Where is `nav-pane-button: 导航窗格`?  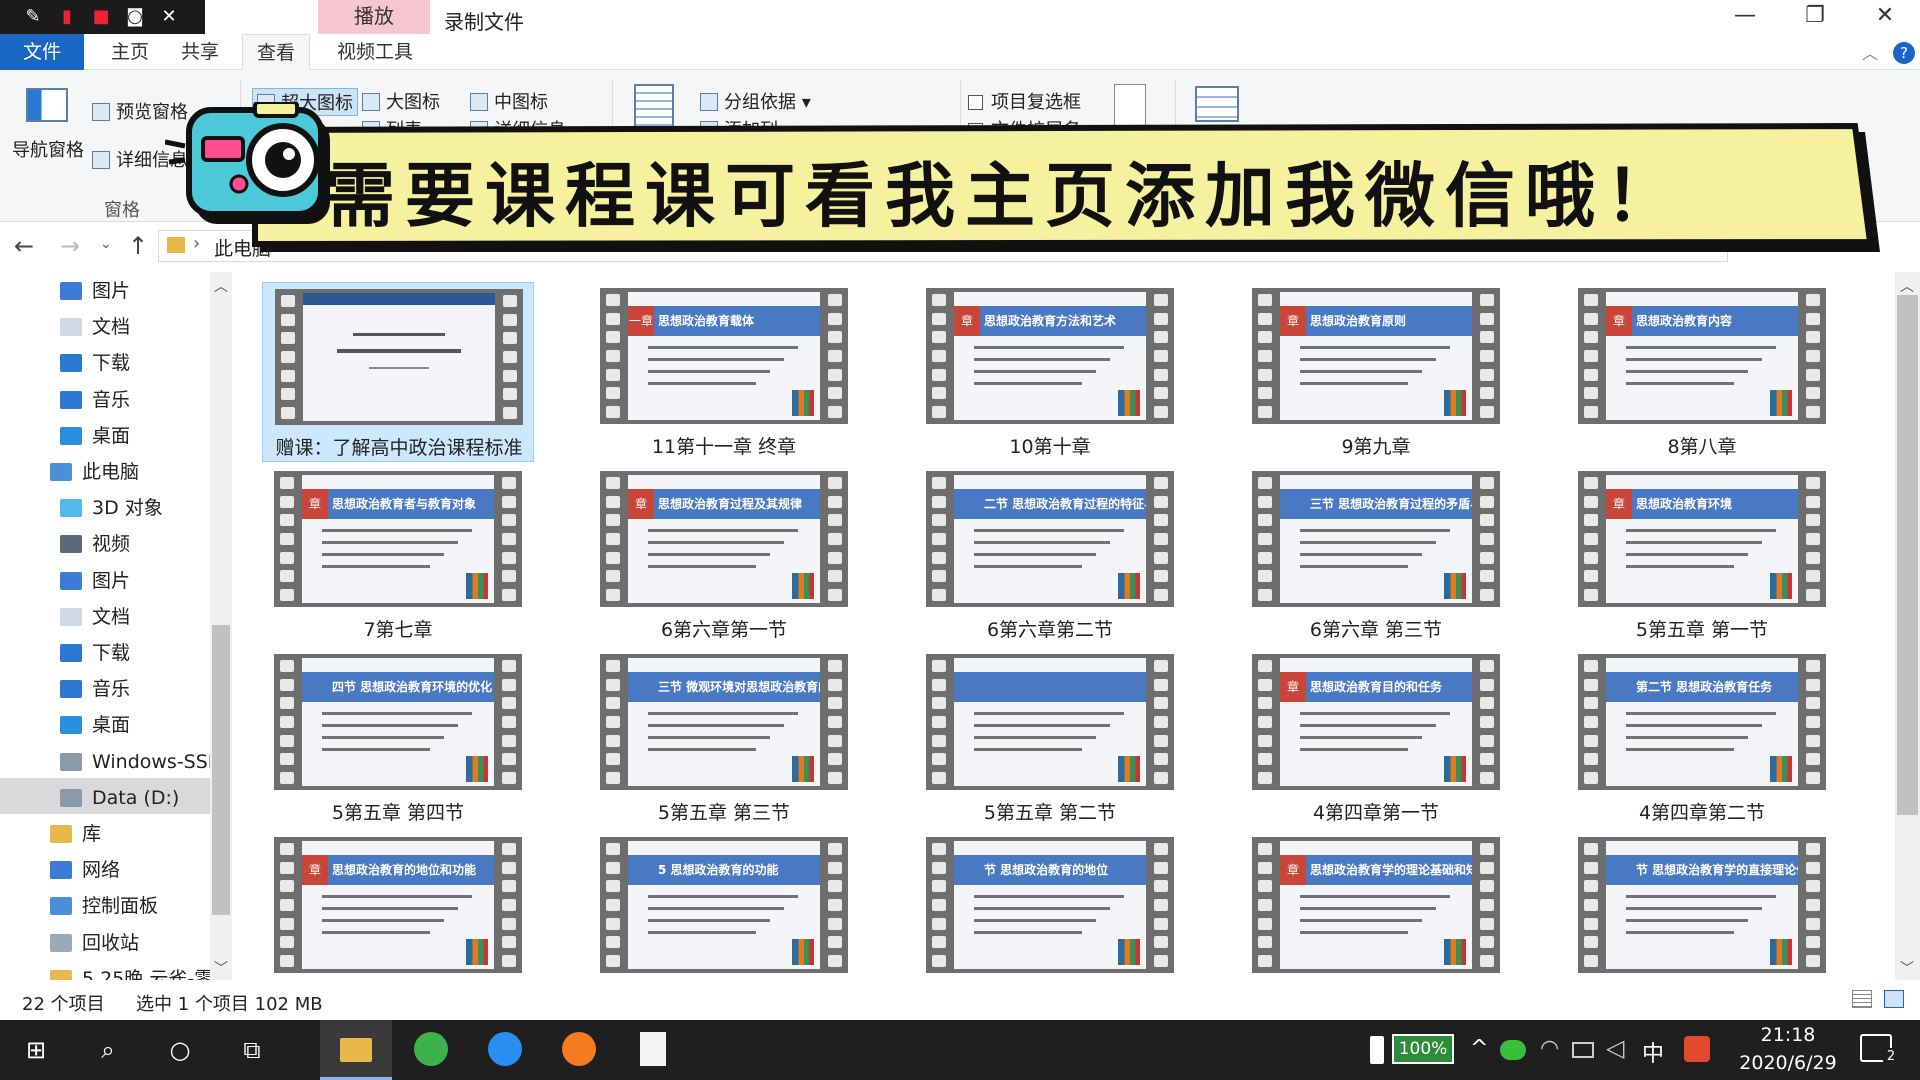
nav-pane-button: 导航窗格 is located at coordinates (48, 149).